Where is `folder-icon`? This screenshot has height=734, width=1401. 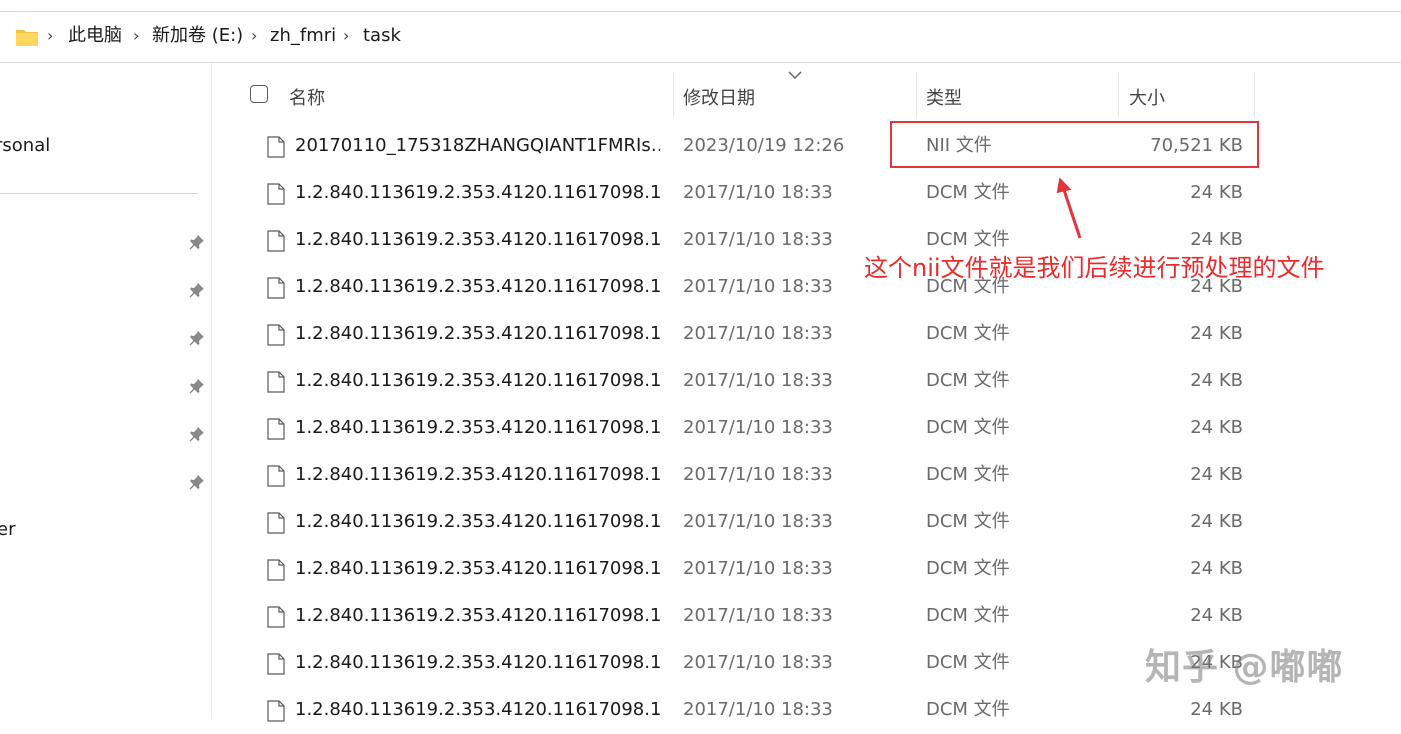 folder-icon is located at coordinates (27, 38).